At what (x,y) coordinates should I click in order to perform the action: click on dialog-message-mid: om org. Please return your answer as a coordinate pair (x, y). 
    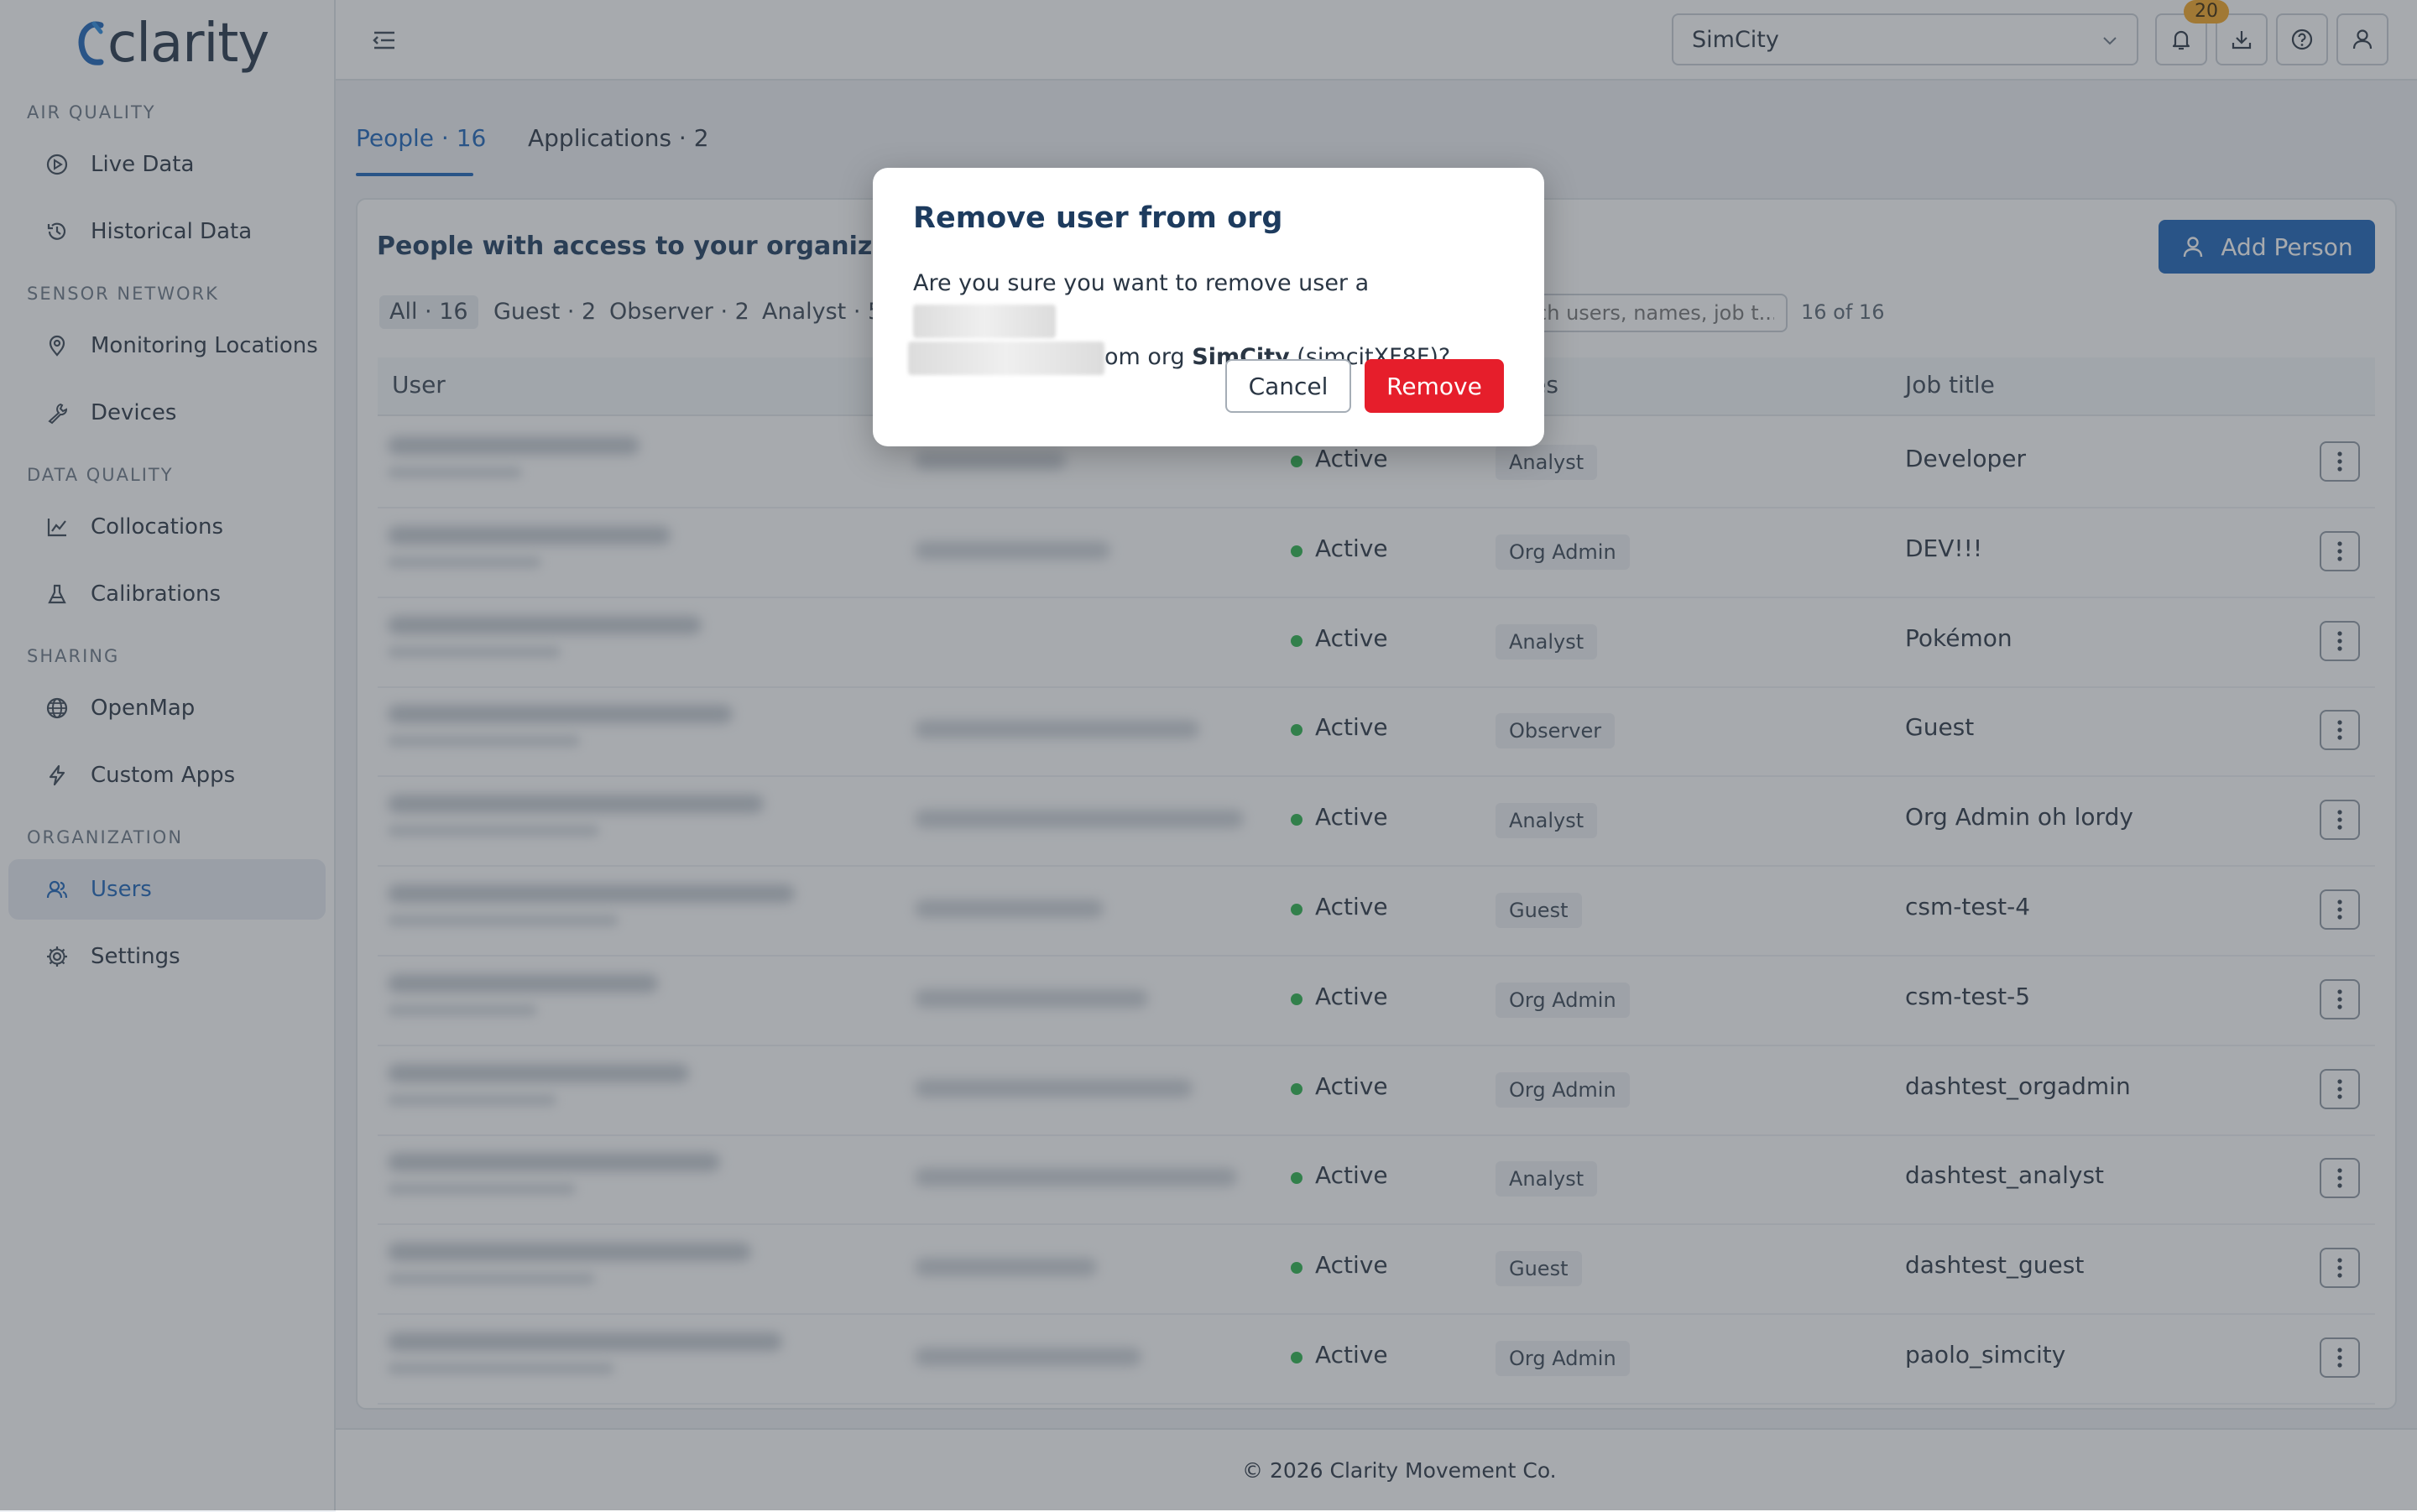
    Looking at the image, I should click on (1148, 357).